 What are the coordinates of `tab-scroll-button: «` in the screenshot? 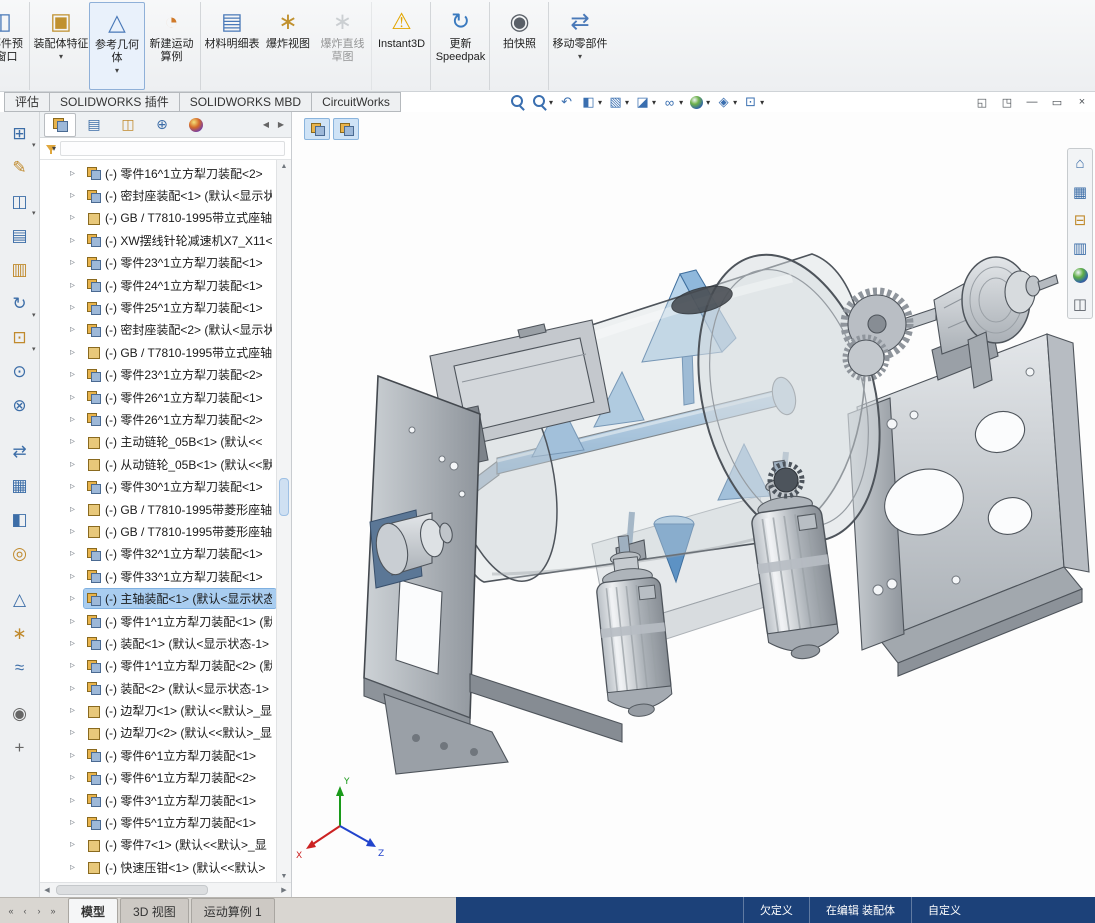 It's located at (11, 911).